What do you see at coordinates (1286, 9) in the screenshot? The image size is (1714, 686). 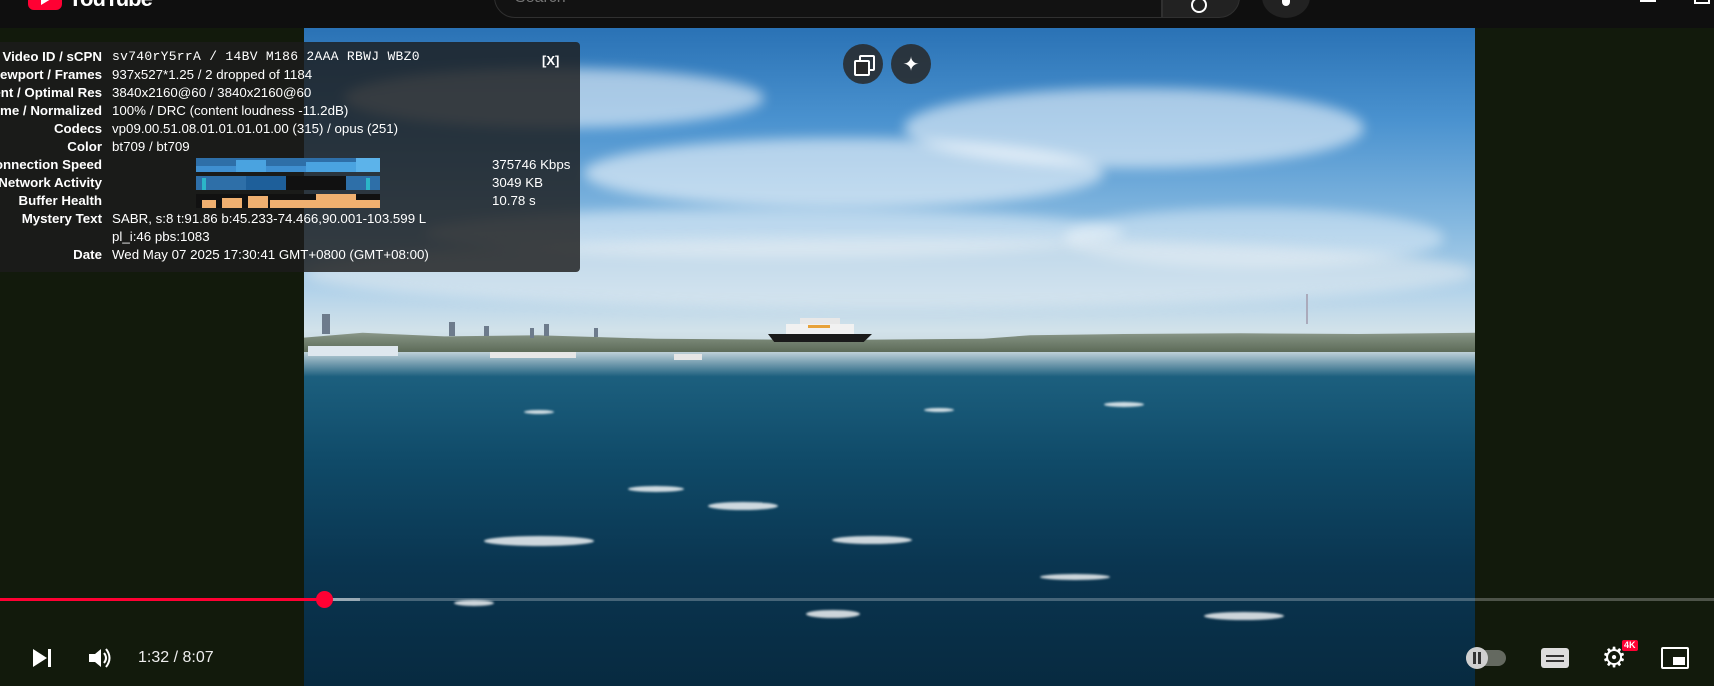 I see `voice-search-button` at bounding box center [1286, 9].